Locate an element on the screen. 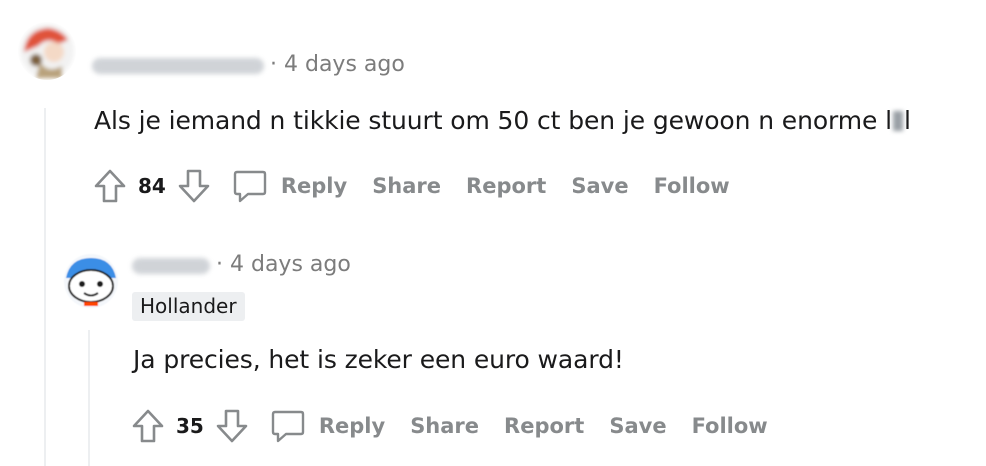  user-flair: Hollander is located at coordinates (188, 306).